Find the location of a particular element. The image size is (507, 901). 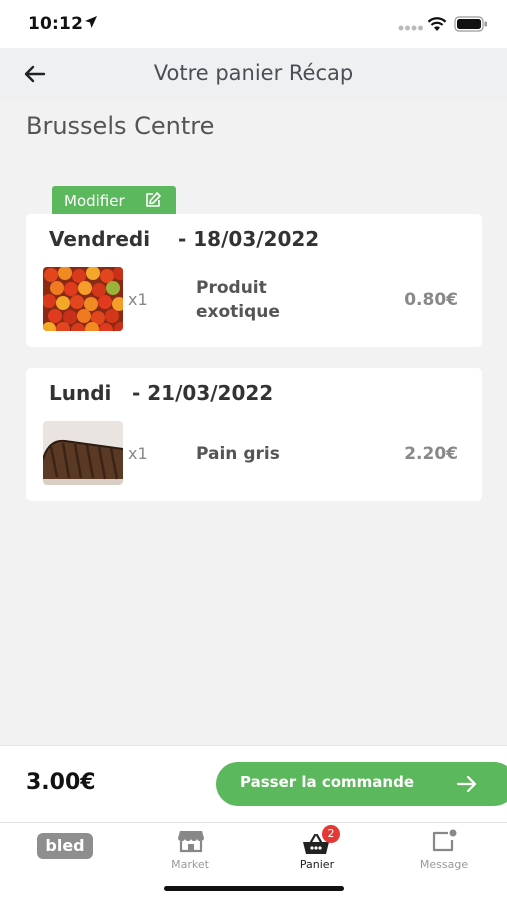

header: Votre panier Récap is located at coordinates (253, 74).